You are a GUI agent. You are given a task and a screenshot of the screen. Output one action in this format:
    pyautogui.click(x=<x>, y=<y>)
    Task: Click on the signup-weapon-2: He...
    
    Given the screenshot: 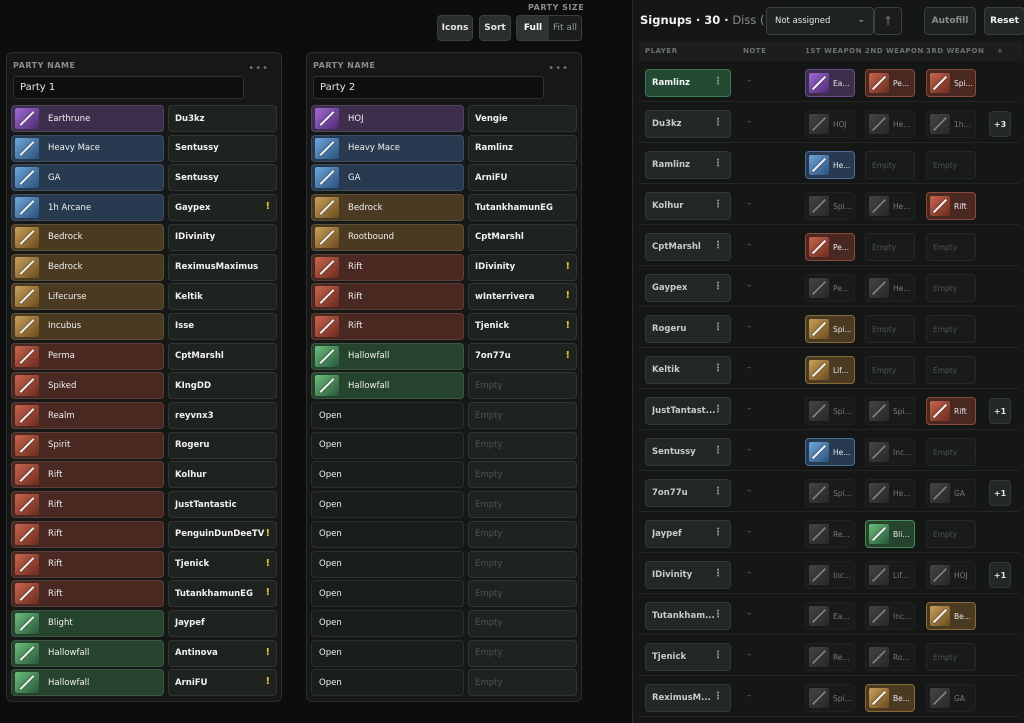 What is the action you would take?
    pyautogui.click(x=890, y=493)
    